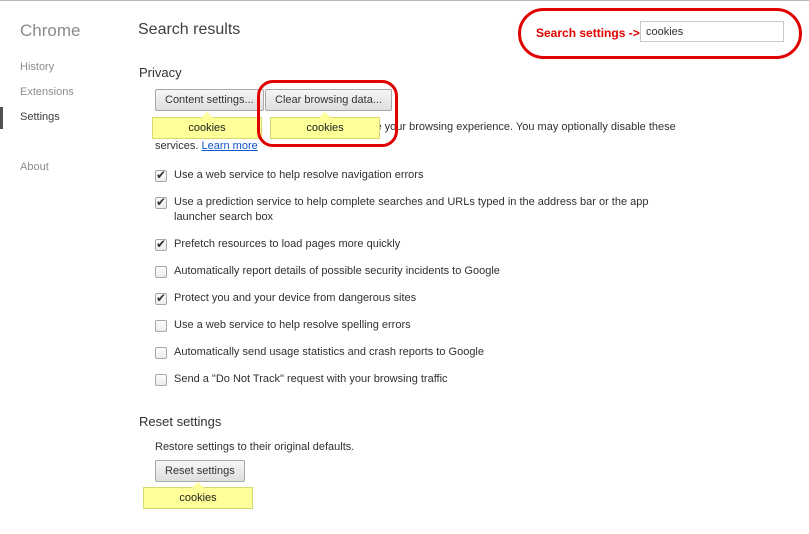 This screenshot has width=809, height=534. What do you see at coordinates (47, 92) in the screenshot?
I see `sidebar-item-extensions: Extensions` at bounding box center [47, 92].